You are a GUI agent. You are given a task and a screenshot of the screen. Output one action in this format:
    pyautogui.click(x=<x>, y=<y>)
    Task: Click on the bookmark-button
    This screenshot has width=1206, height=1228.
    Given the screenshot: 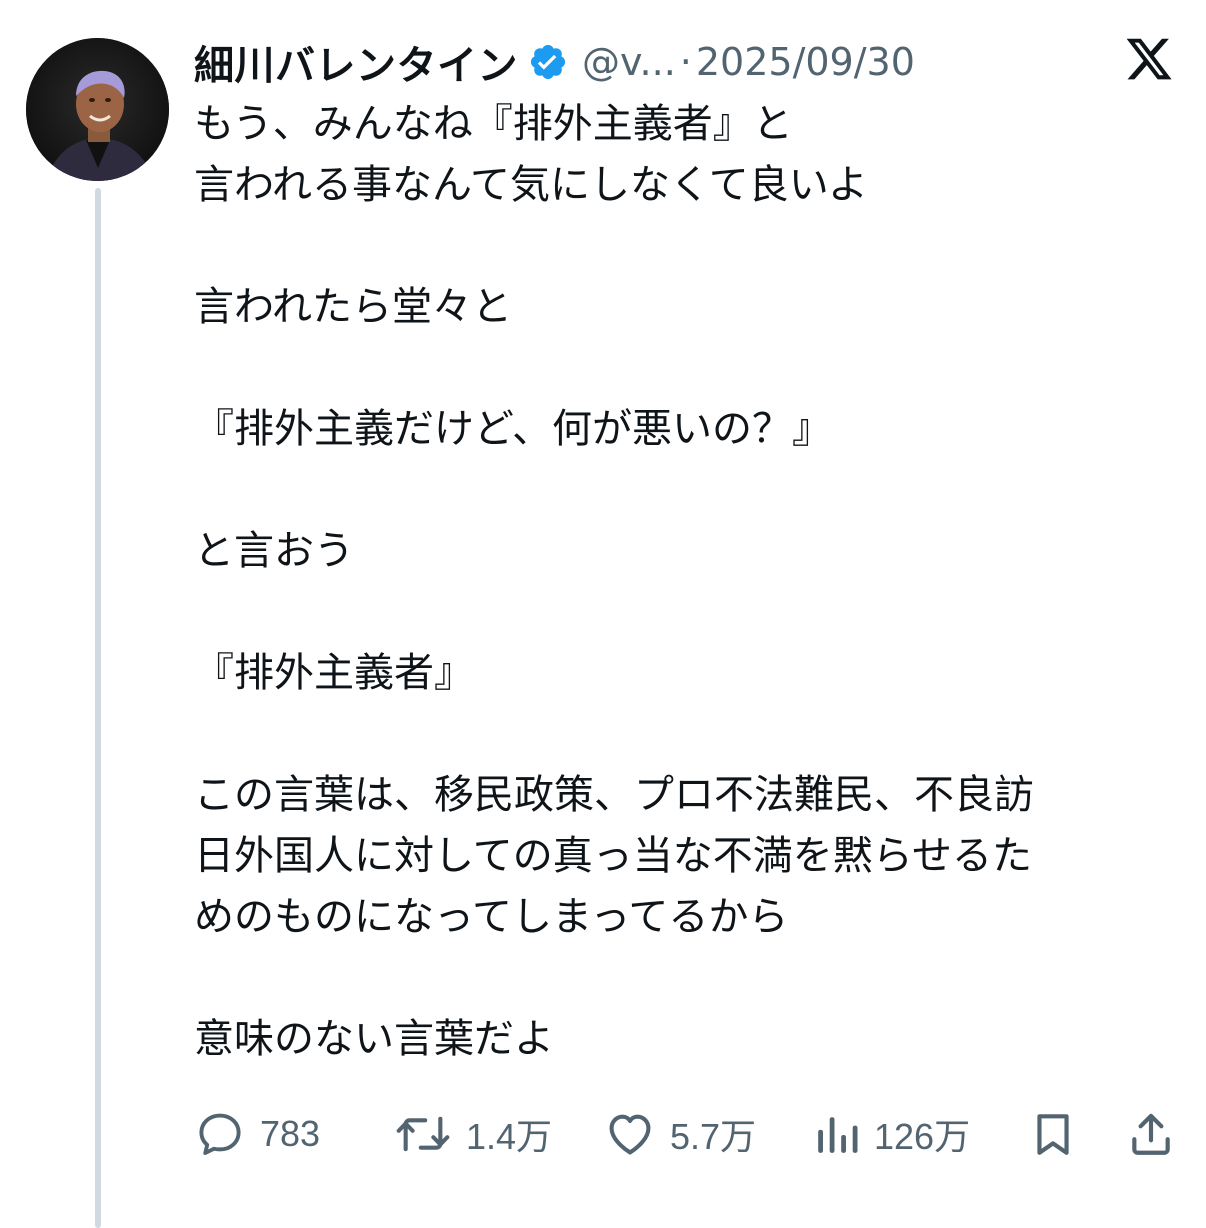 What is the action you would take?
    pyautogui.click(x=1053, y=1134)
    